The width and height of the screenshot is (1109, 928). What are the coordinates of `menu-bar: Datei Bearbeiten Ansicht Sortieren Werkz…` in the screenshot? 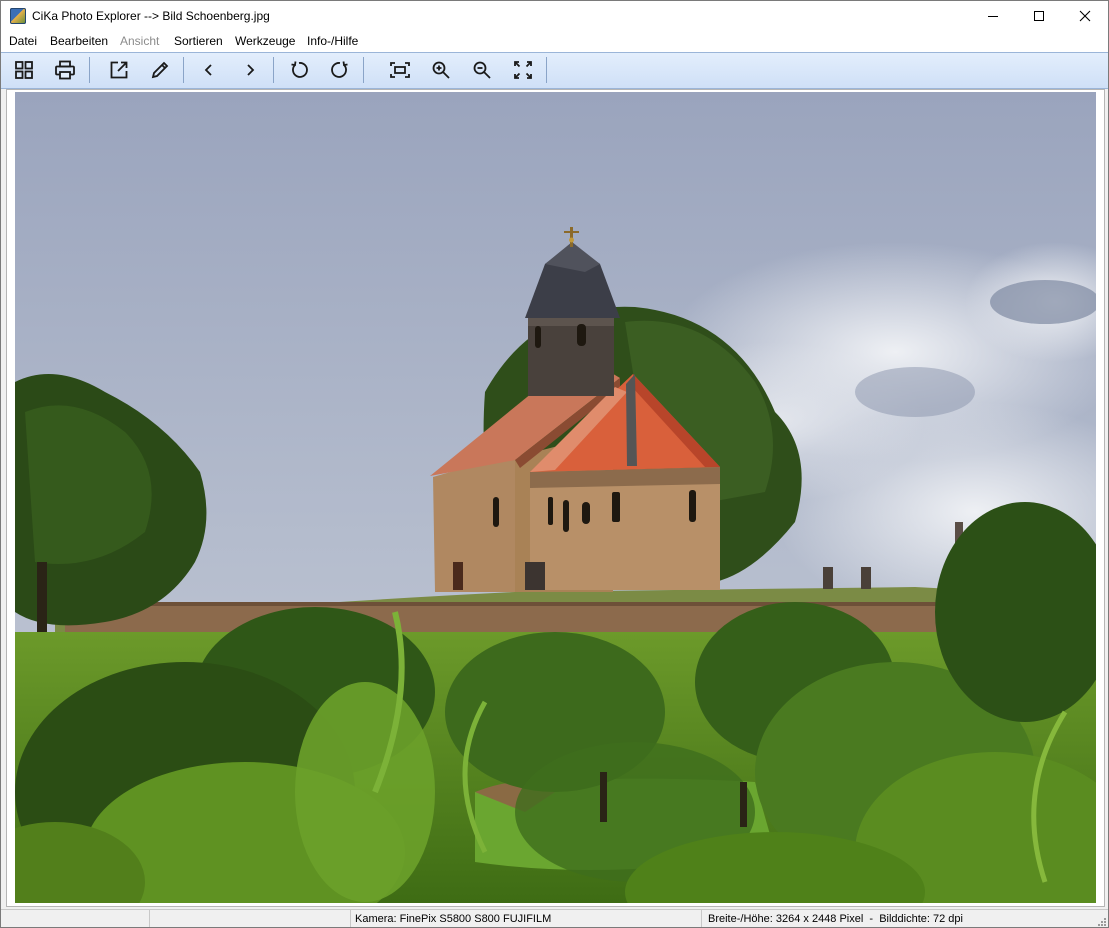 It's located at (554, 41).